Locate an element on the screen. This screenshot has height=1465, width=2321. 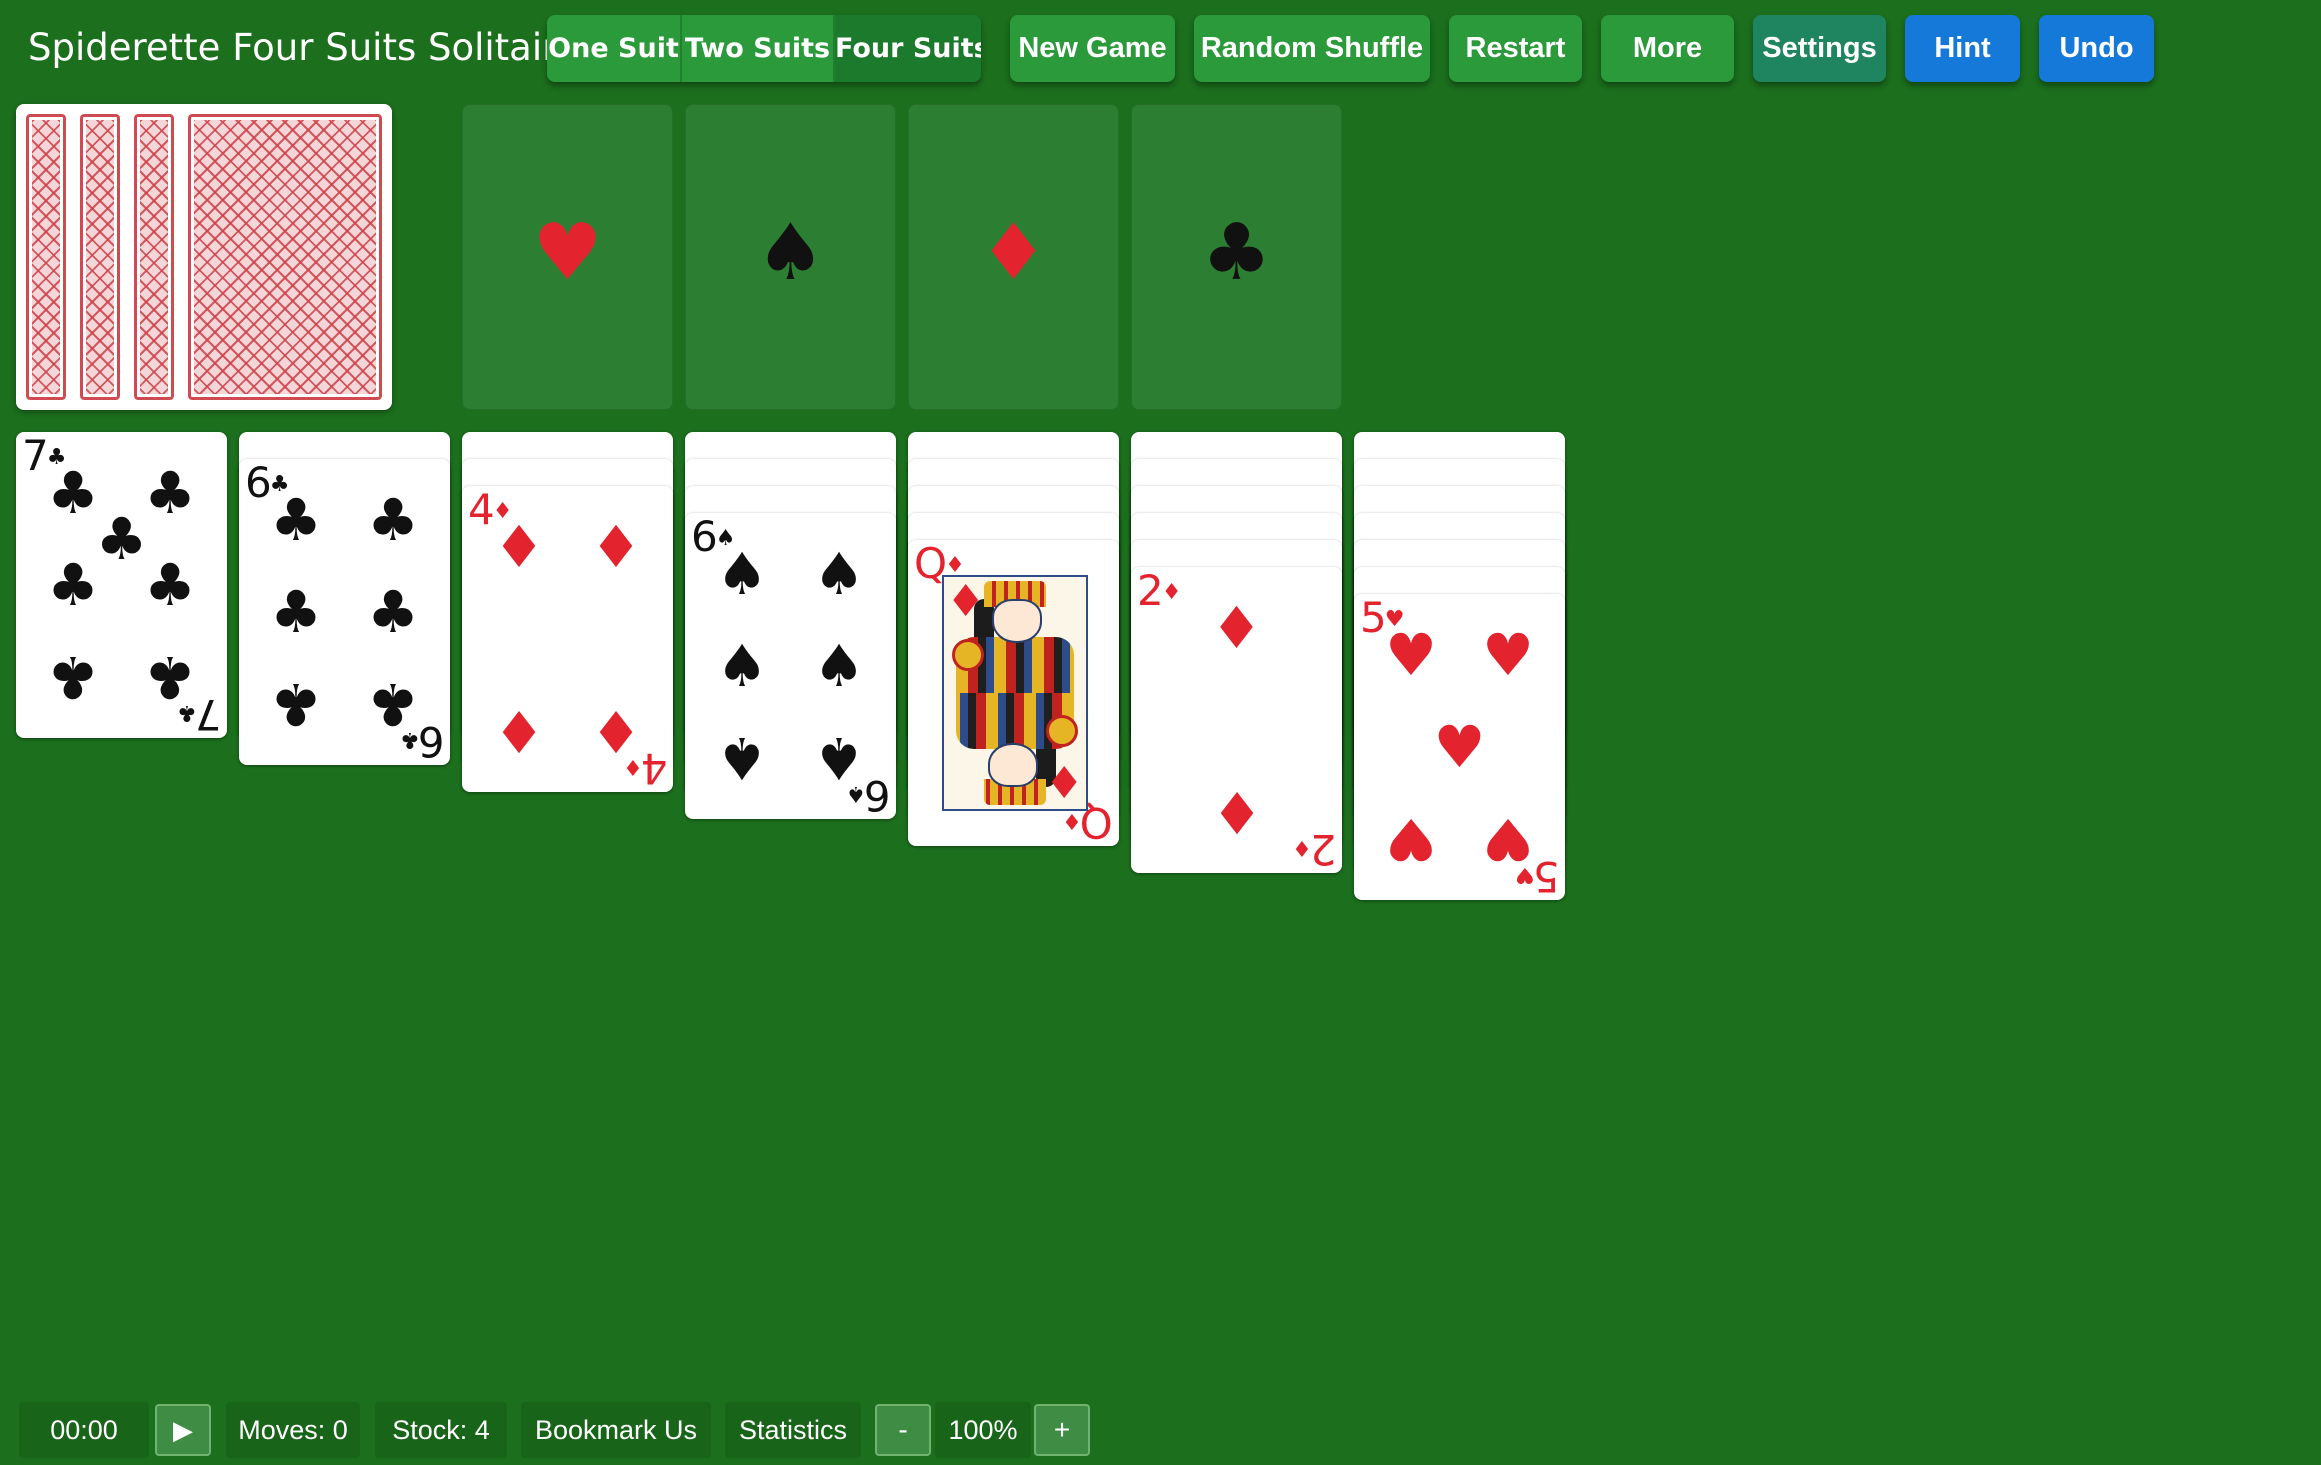
playing-card: Q♦ Q♦ ♦ ♦ is located at coordinates (1013, 693).